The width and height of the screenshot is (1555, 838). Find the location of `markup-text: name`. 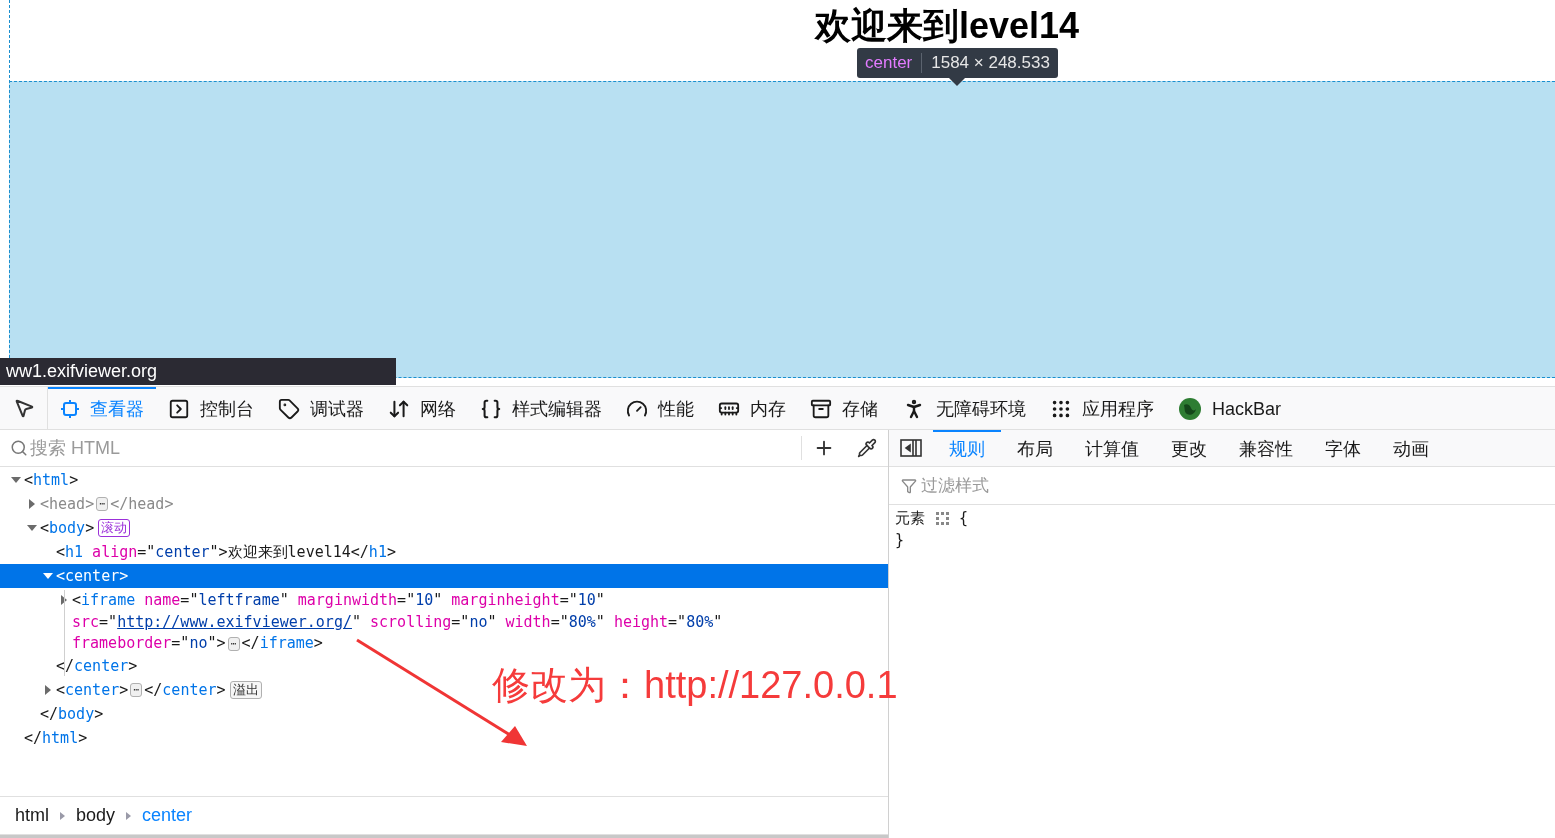

markup-text: name is located at coordinates (162, 600).